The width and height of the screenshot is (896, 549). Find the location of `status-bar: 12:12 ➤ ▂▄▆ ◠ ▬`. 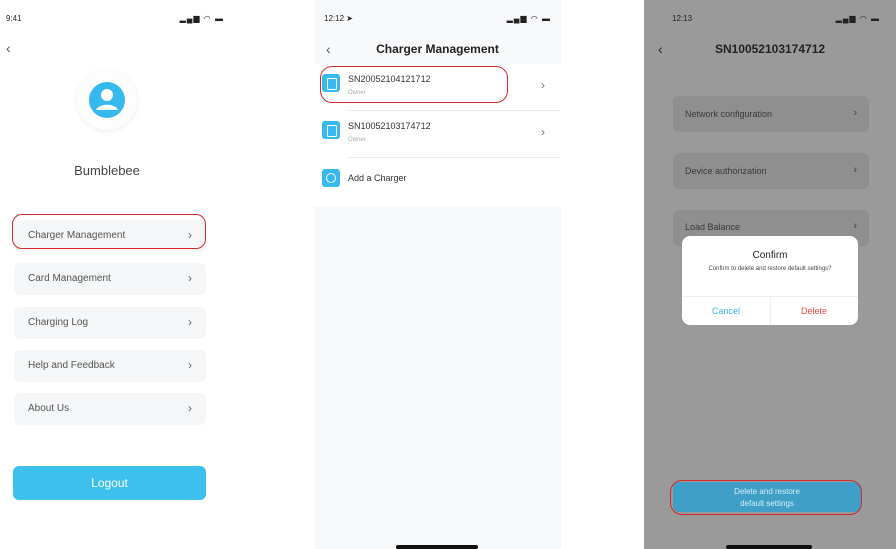

status-bar: 12:12 ➤ ▂▄▆ ◠ ▬ is located at coordinates (437, 20).